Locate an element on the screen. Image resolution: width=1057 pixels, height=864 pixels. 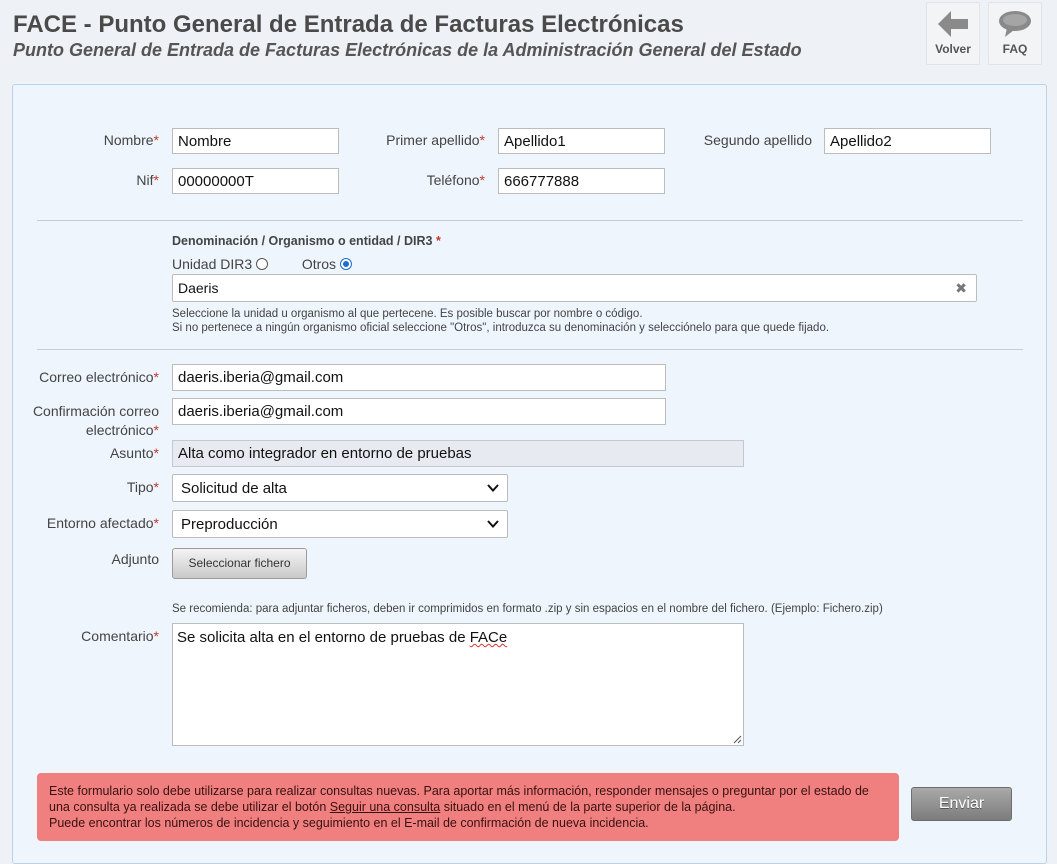
nombre-input: Nombre is located at coordinates (255, 141).